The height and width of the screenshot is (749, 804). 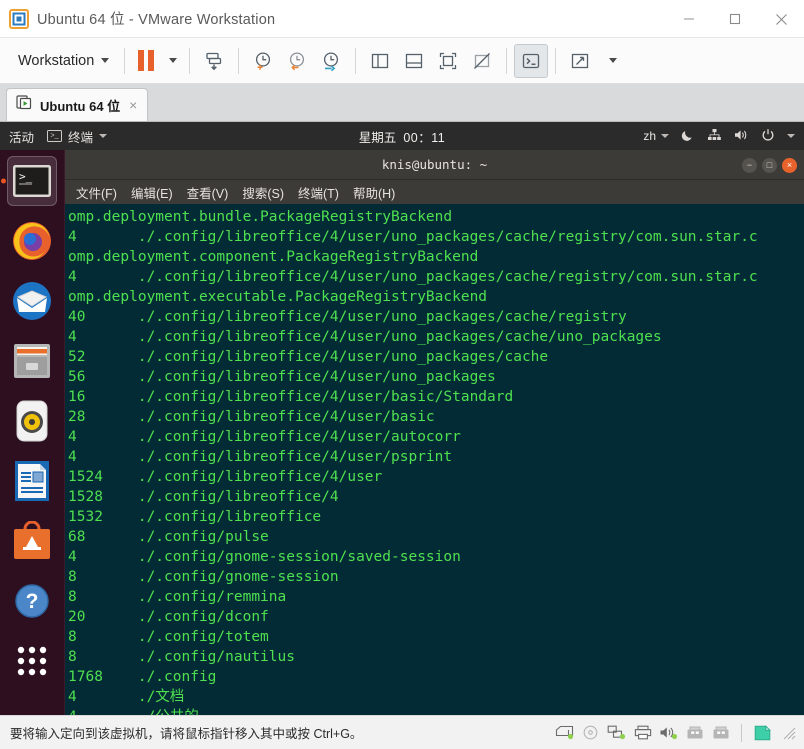 What do you see at coordinates (331, 61) in the screenshot?
I see `manage-snapshots-button` at bounding box center [331, 61].